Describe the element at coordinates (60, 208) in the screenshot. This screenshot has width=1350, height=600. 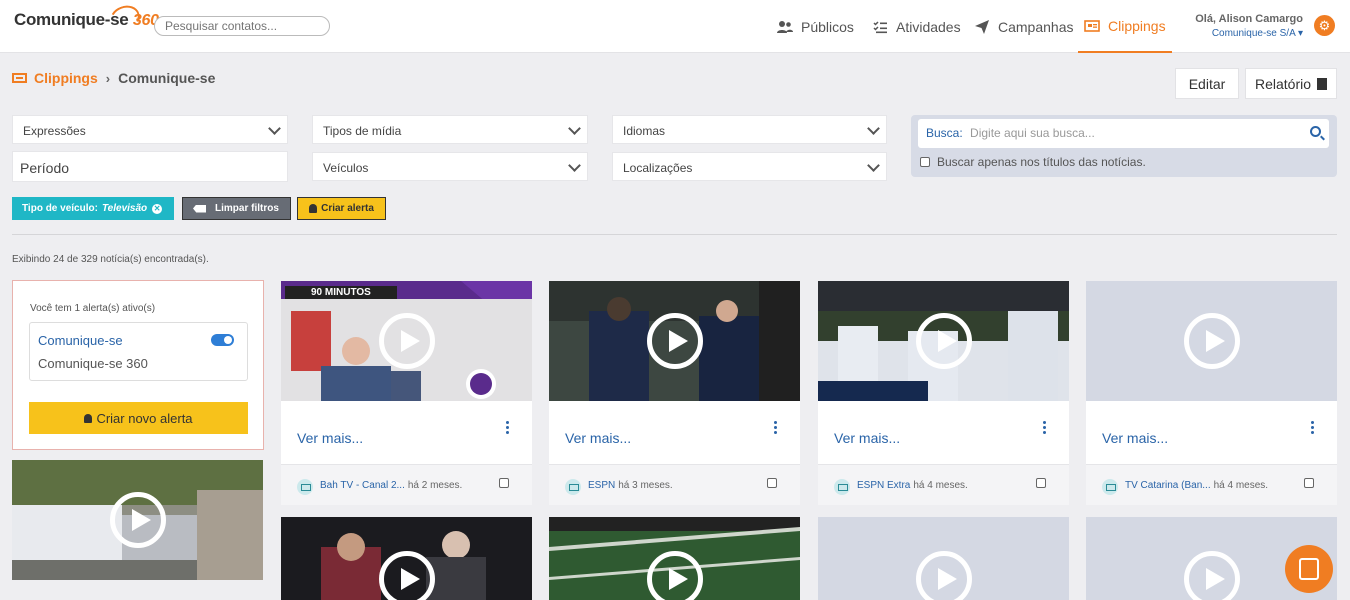
I see `chip-tipo-label: Tipo de veículo:` at that location.